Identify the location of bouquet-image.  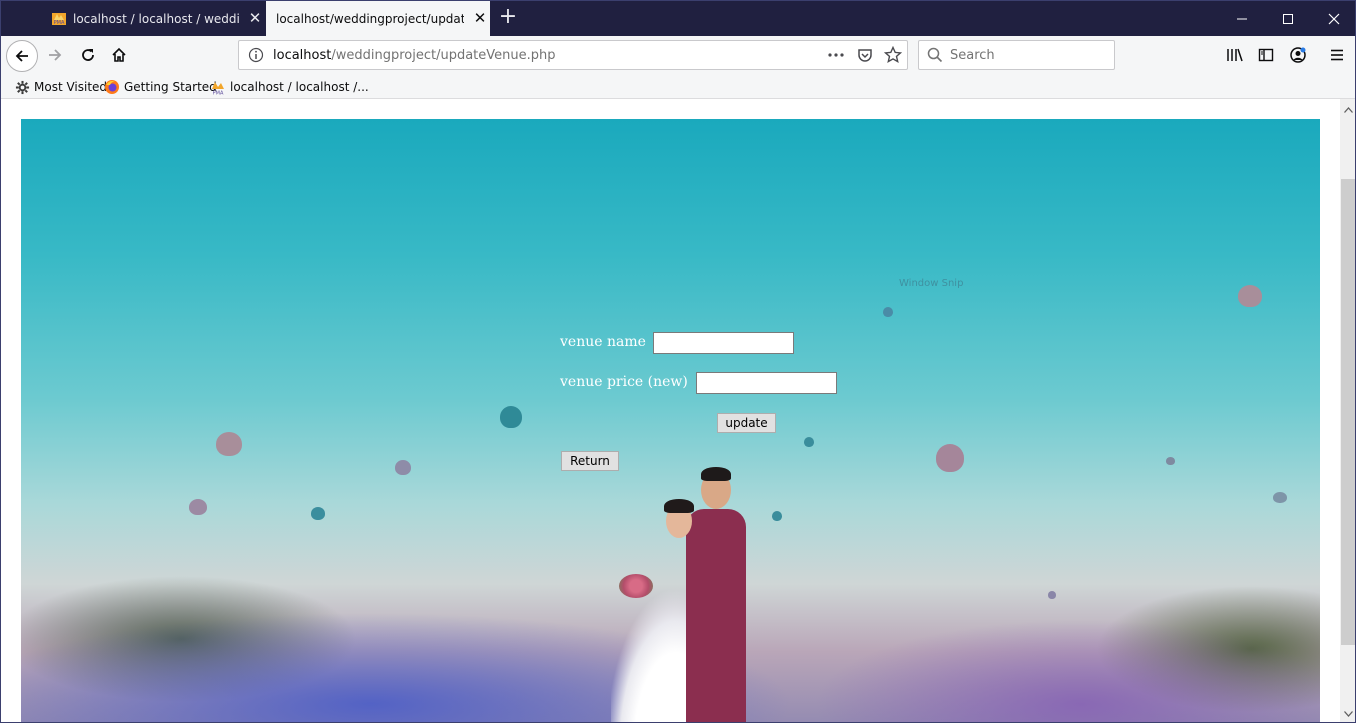
(636, 586).